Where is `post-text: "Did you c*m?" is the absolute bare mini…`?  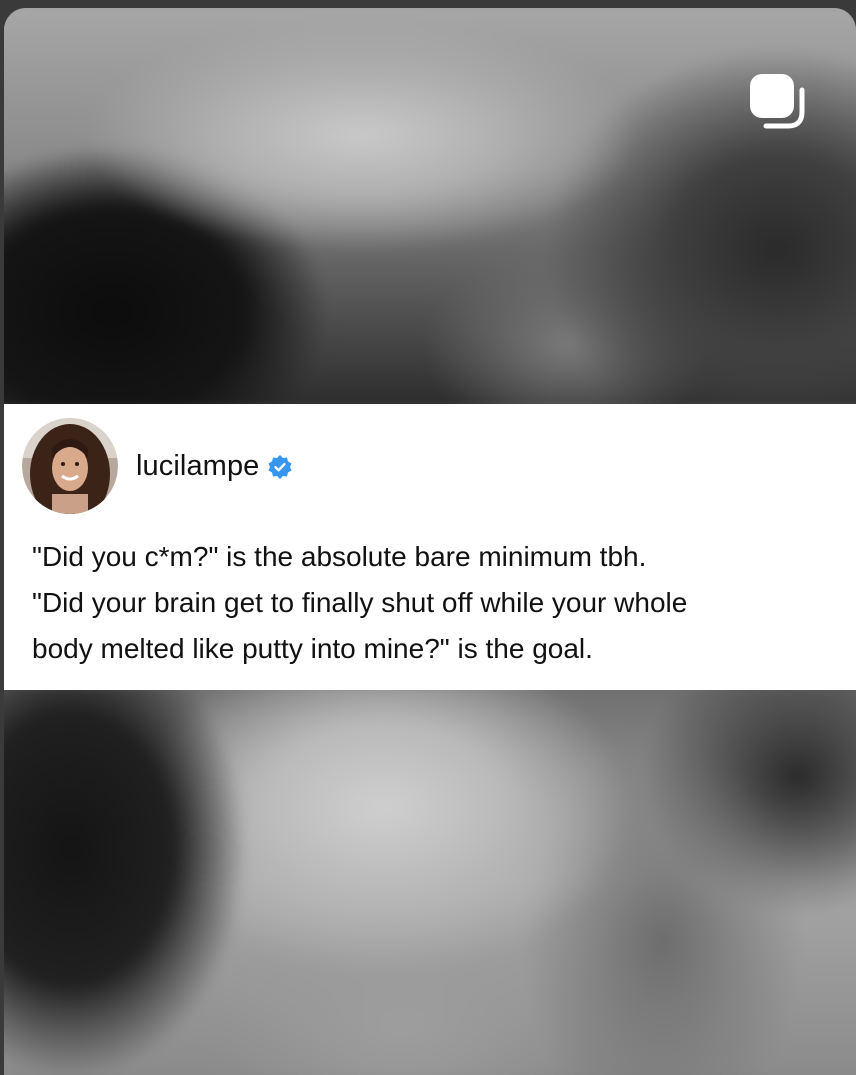 post-text: "Did you c*m?" is the absolute bare mini… is located at coordinates (437, 603).